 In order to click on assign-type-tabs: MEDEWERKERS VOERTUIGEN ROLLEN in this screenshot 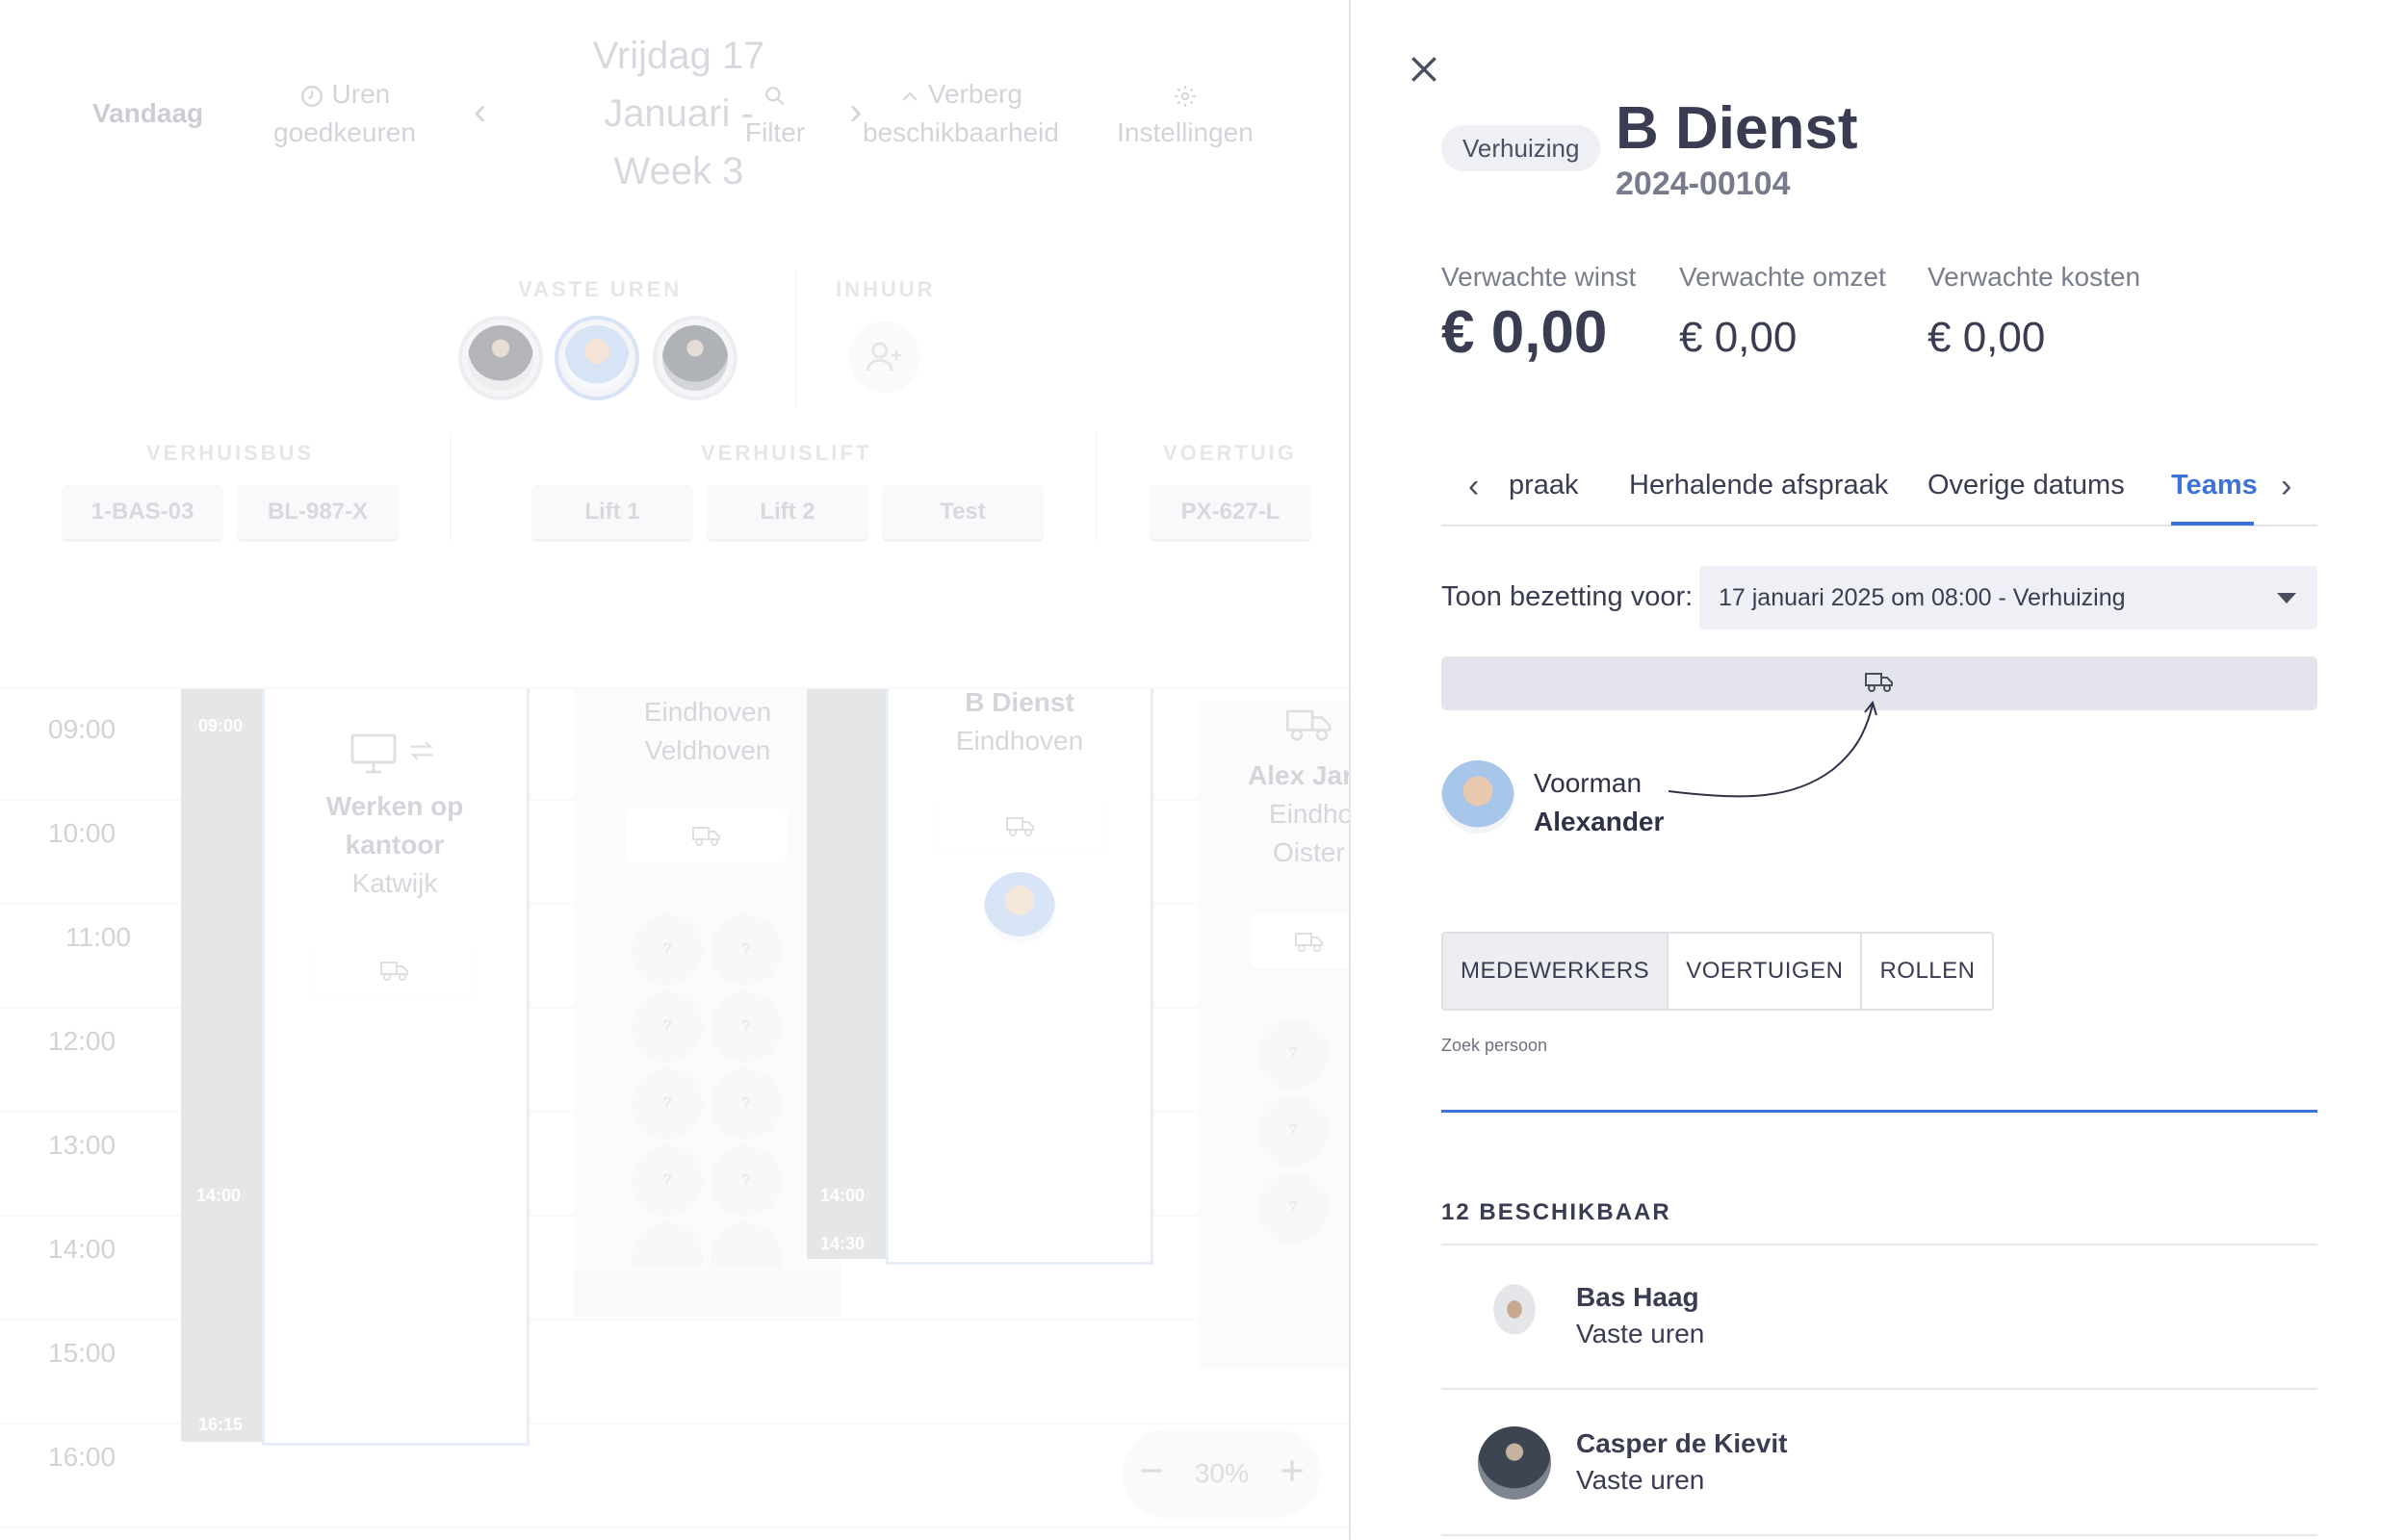, I will do `click(1718, 971)`.